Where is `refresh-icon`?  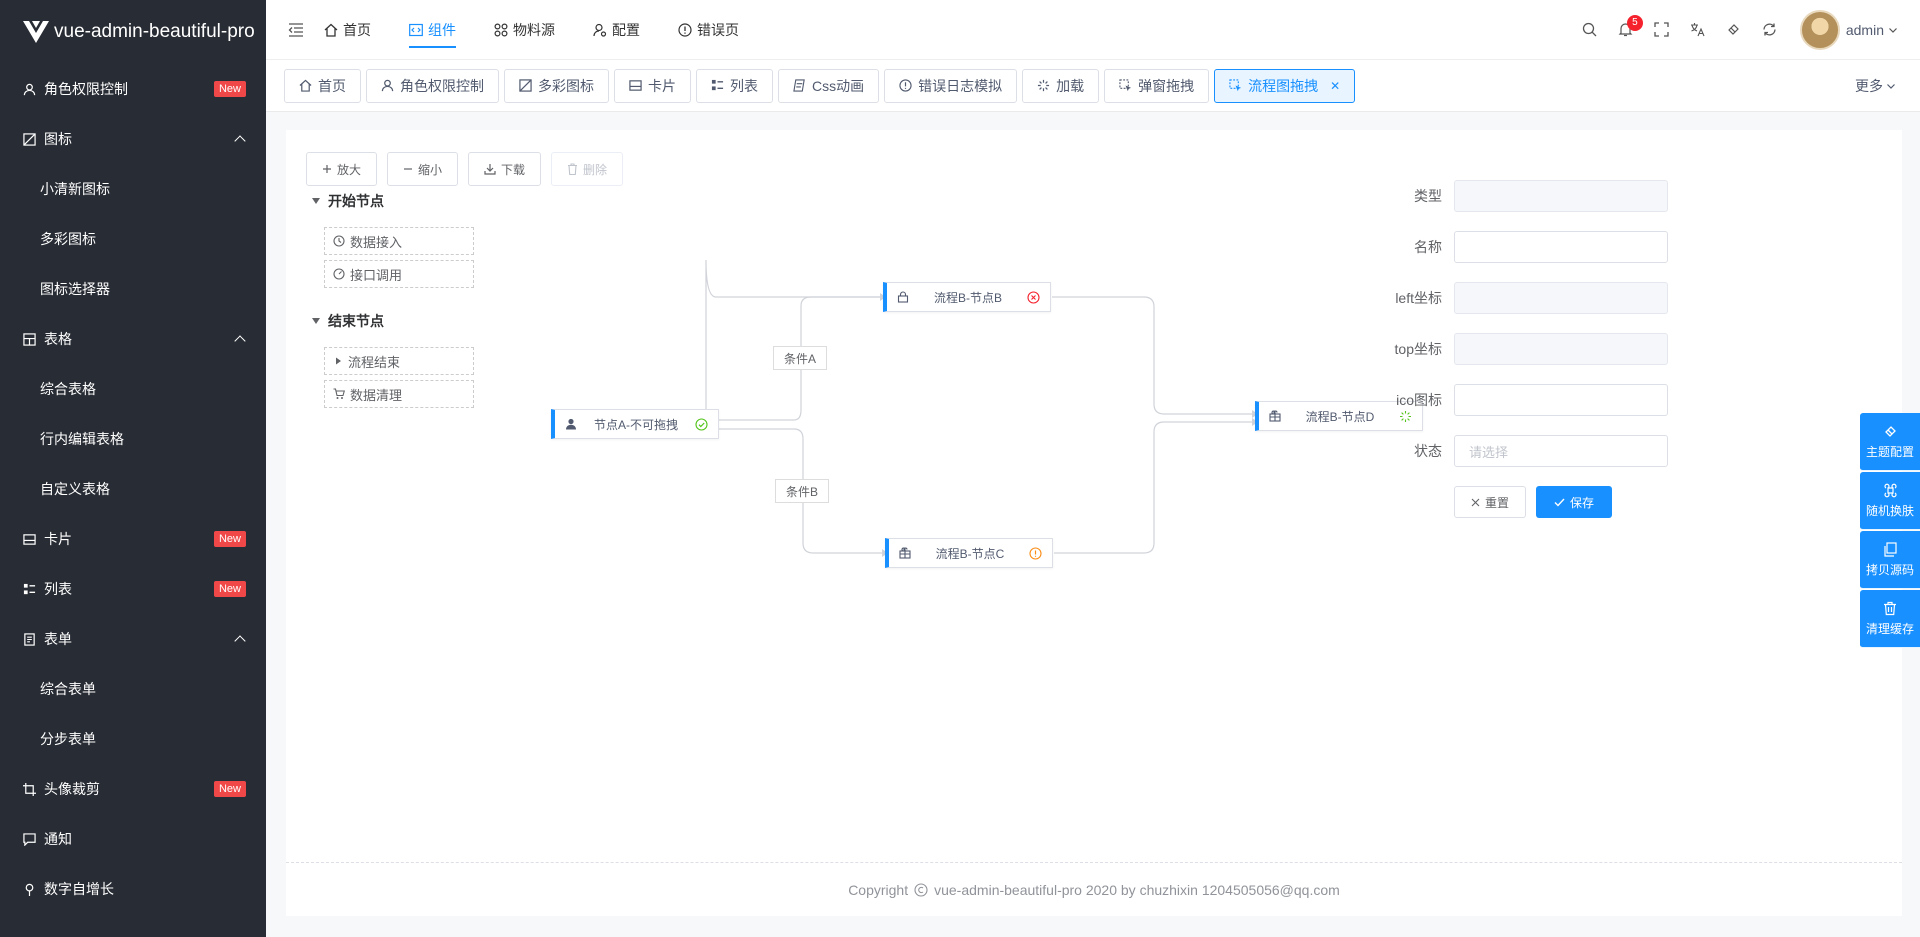
refresh-icon is located at coordinates (1770, 30).